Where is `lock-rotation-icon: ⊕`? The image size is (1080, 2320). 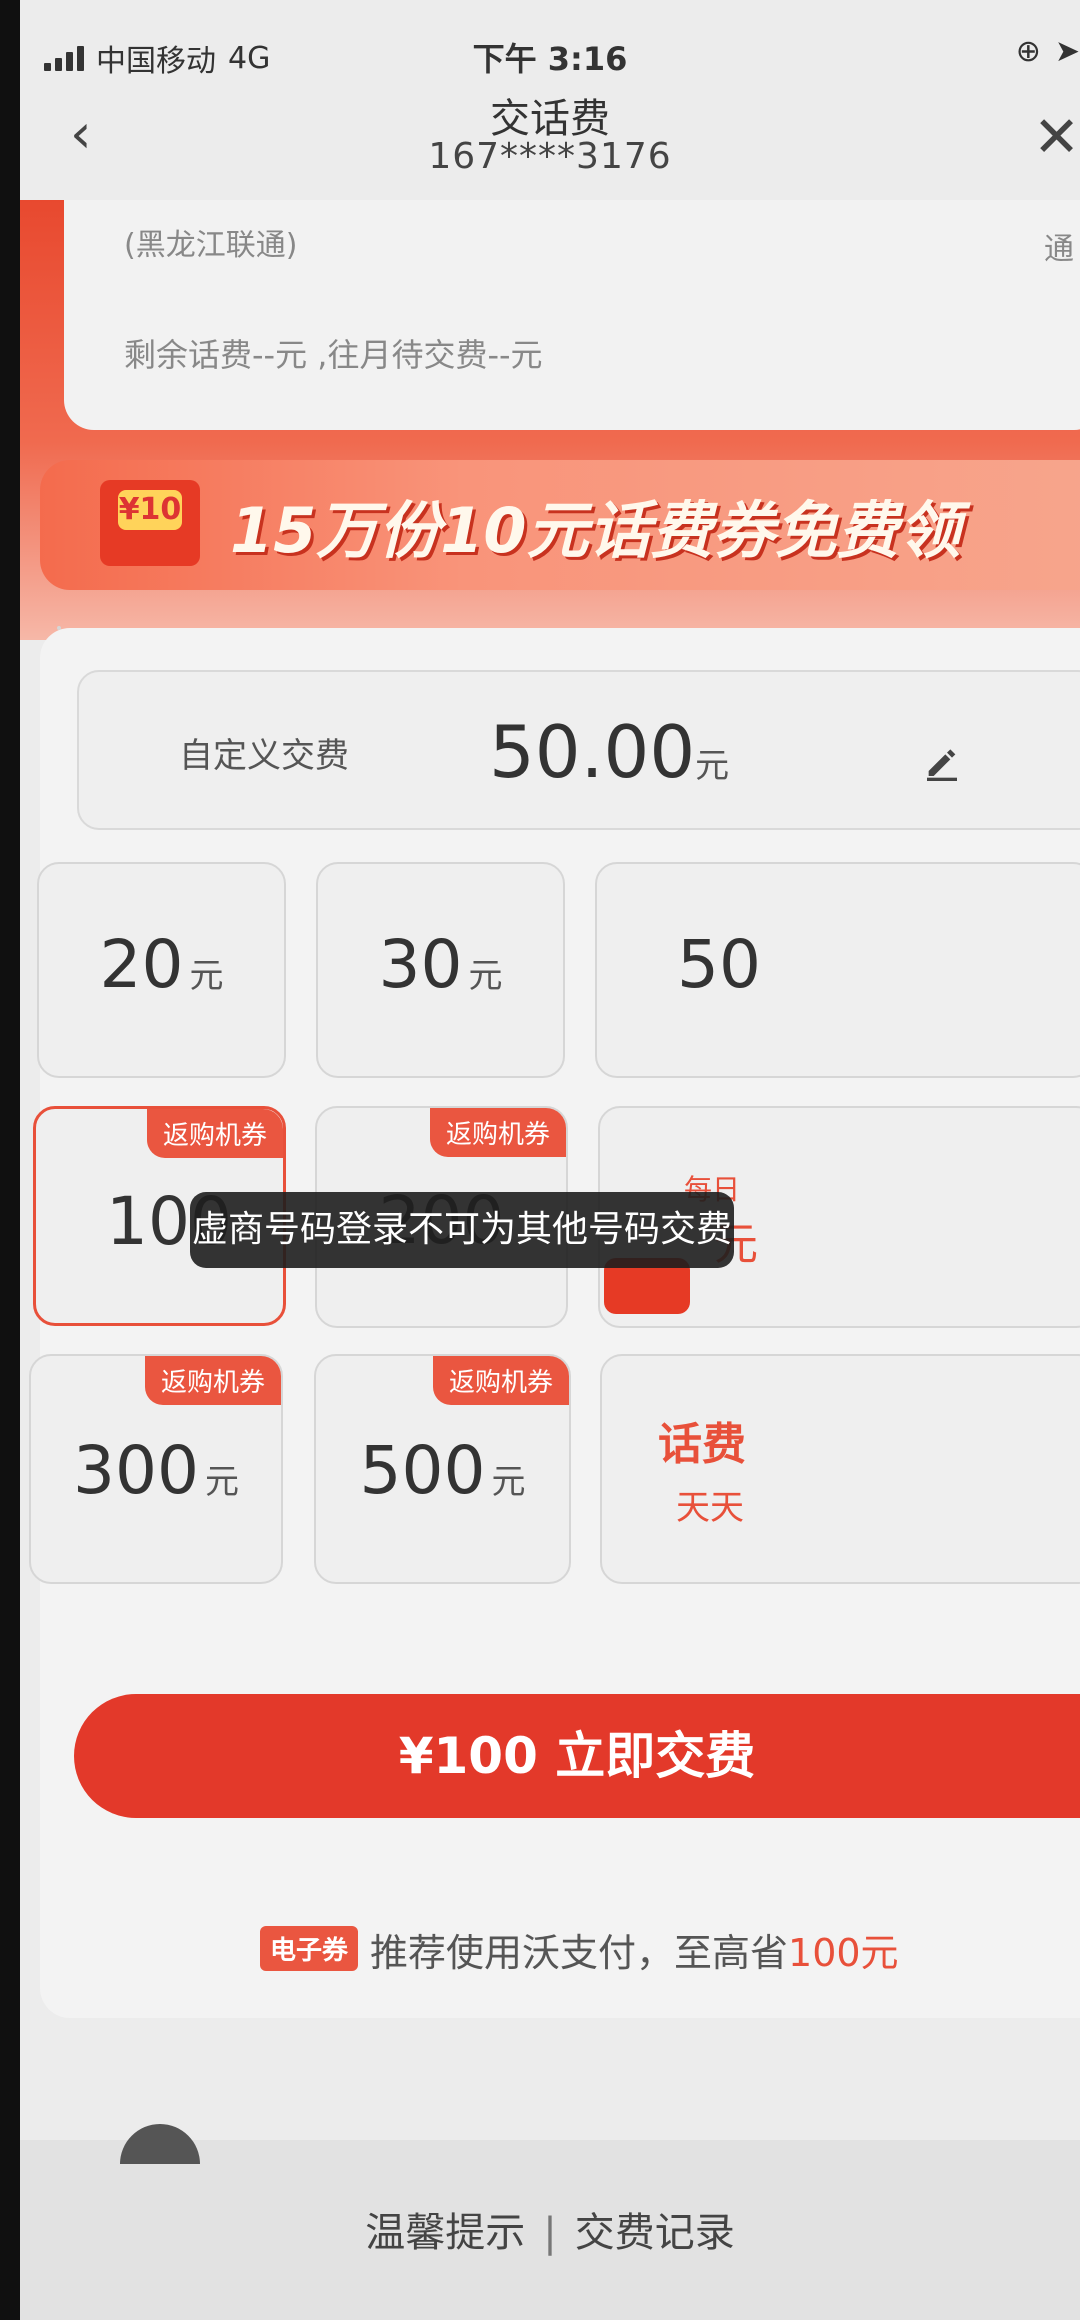 lock-rotation-icon: ⊕ is located at coordinates (1028, 51).